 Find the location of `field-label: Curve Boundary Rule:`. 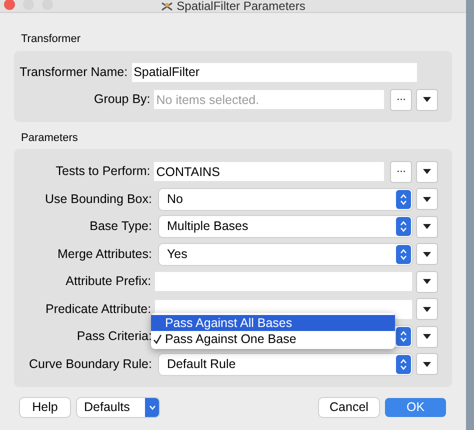

field-label: Curve Boundary Rule: is located at coordinates (90, 364).